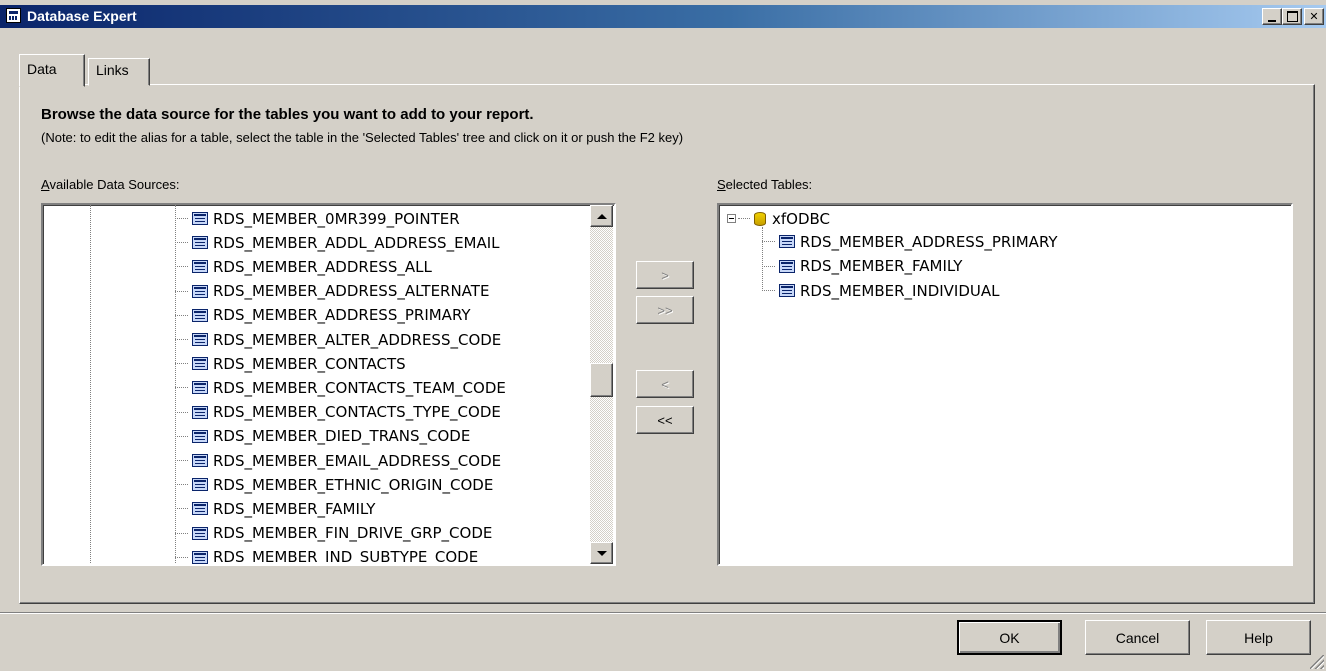 This screenshot has width=1326, height=671. I want to click on arrow-up-icon, so click(601, 216).